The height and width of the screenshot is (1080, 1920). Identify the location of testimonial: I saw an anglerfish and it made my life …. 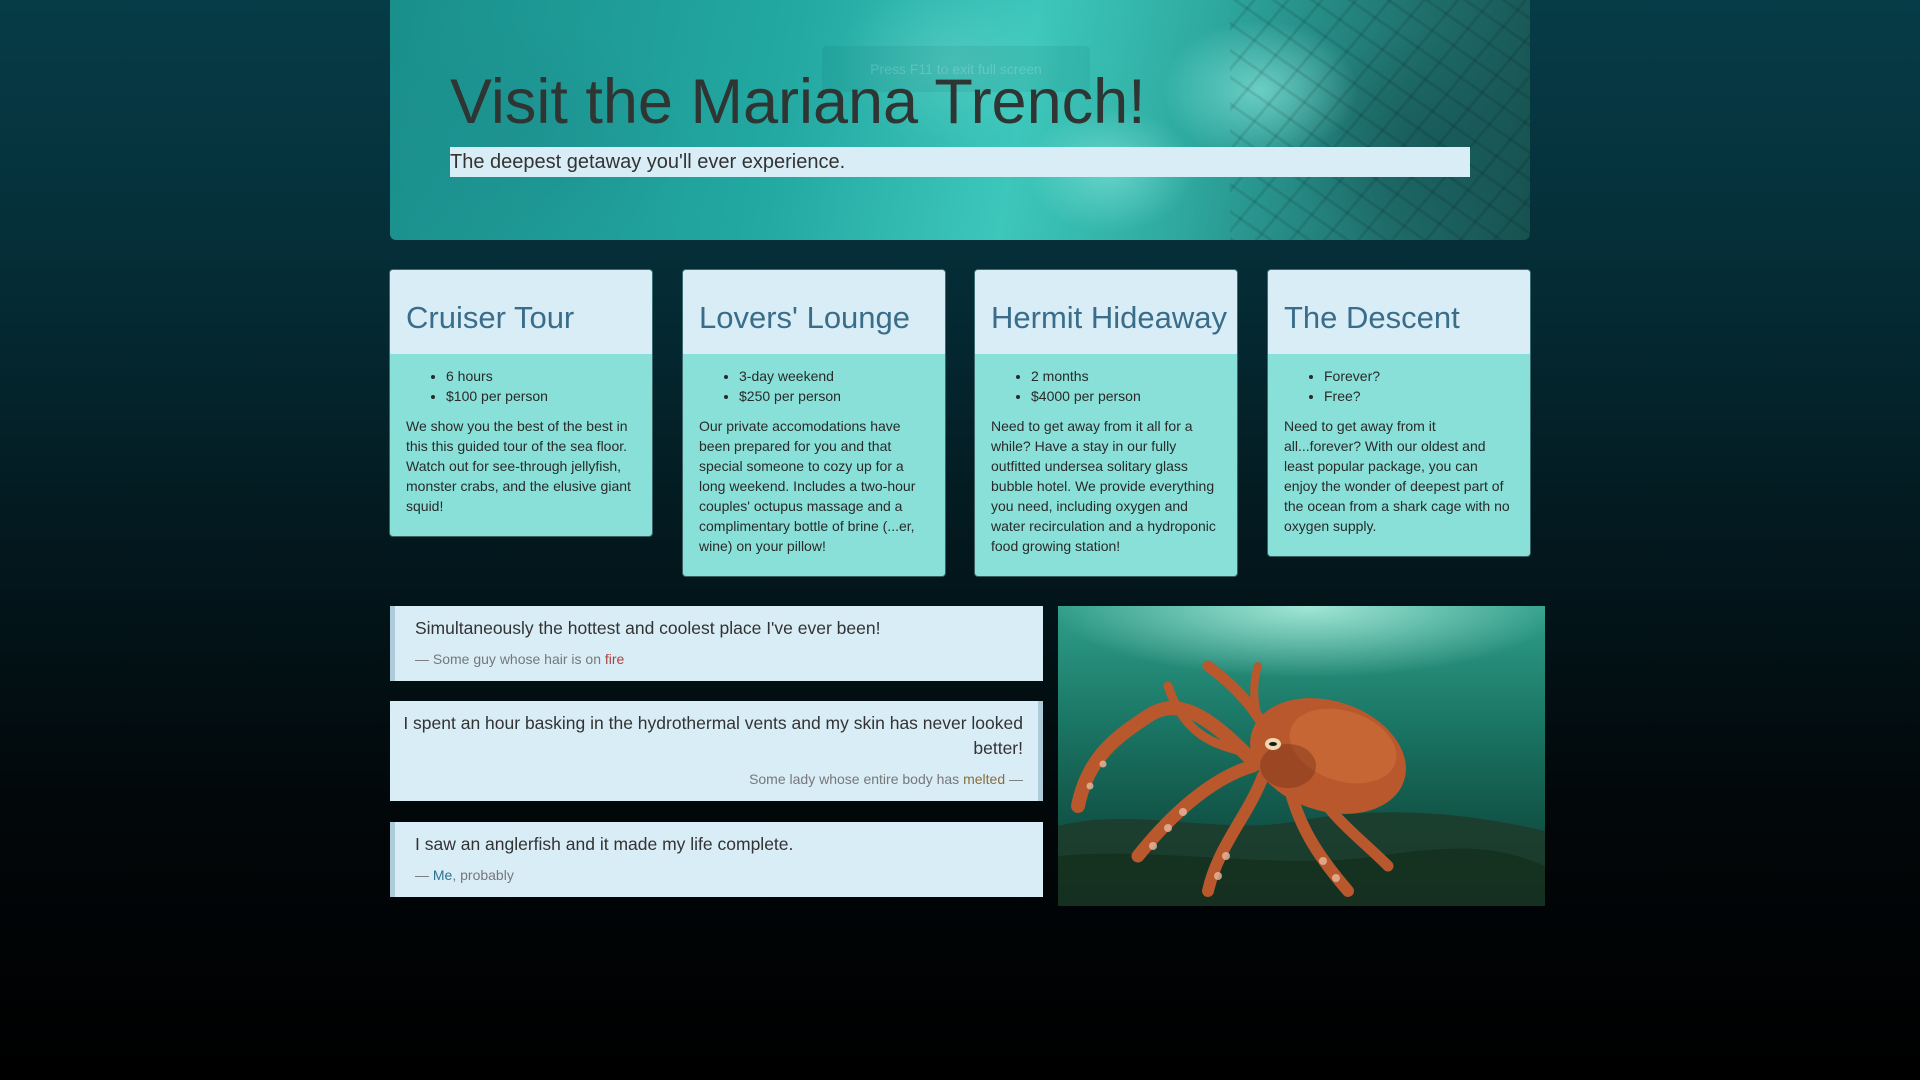
(716, 859).